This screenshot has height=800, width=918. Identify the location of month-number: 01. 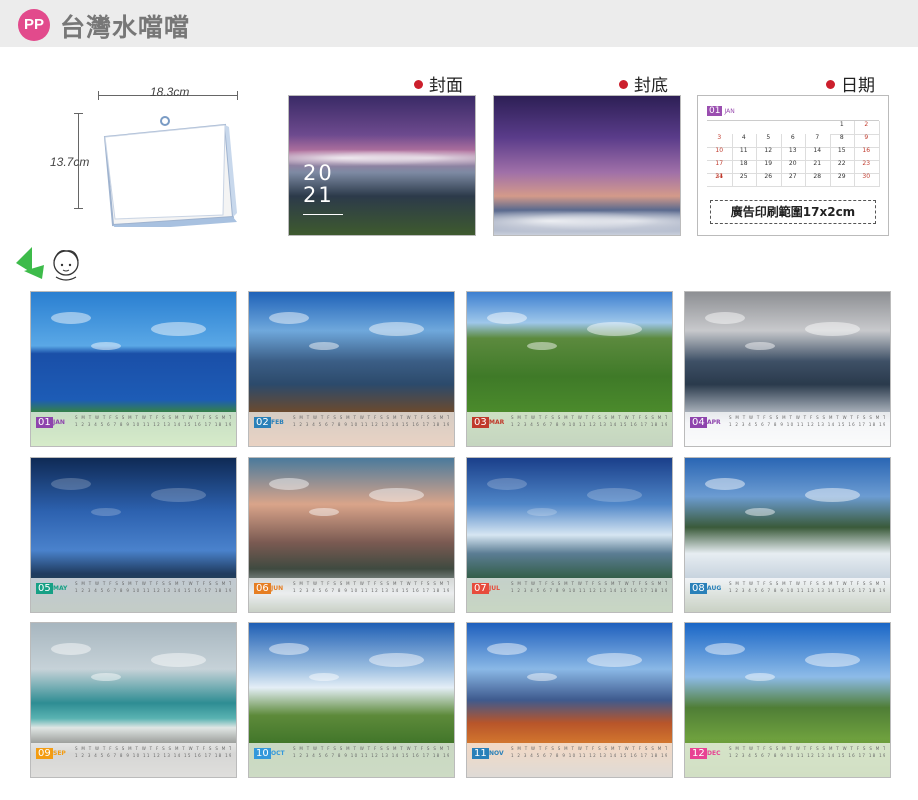
(44, 422).